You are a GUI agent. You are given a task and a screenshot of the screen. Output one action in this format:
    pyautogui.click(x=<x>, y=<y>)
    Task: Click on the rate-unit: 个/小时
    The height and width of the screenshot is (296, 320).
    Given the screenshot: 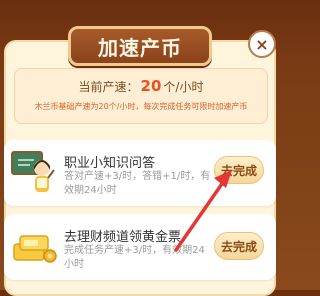 What is the action you would take?
    pyautogui.click(x=183, y=87)
    